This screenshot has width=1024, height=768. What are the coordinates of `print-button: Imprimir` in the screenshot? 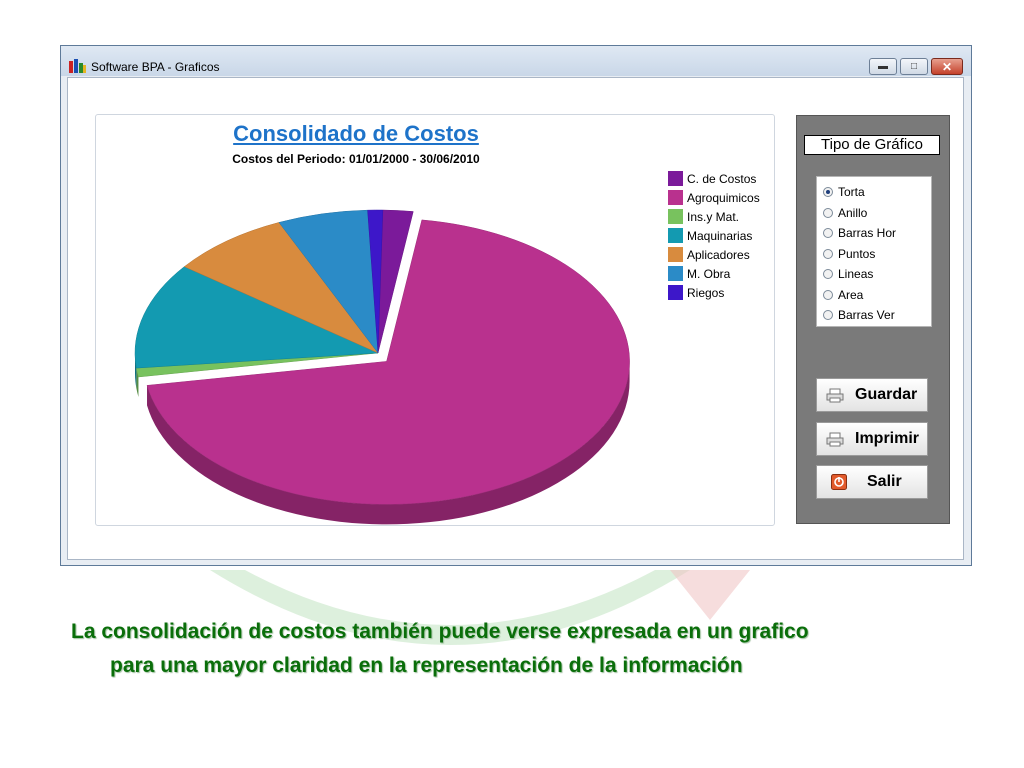 It's located at (872, 439).